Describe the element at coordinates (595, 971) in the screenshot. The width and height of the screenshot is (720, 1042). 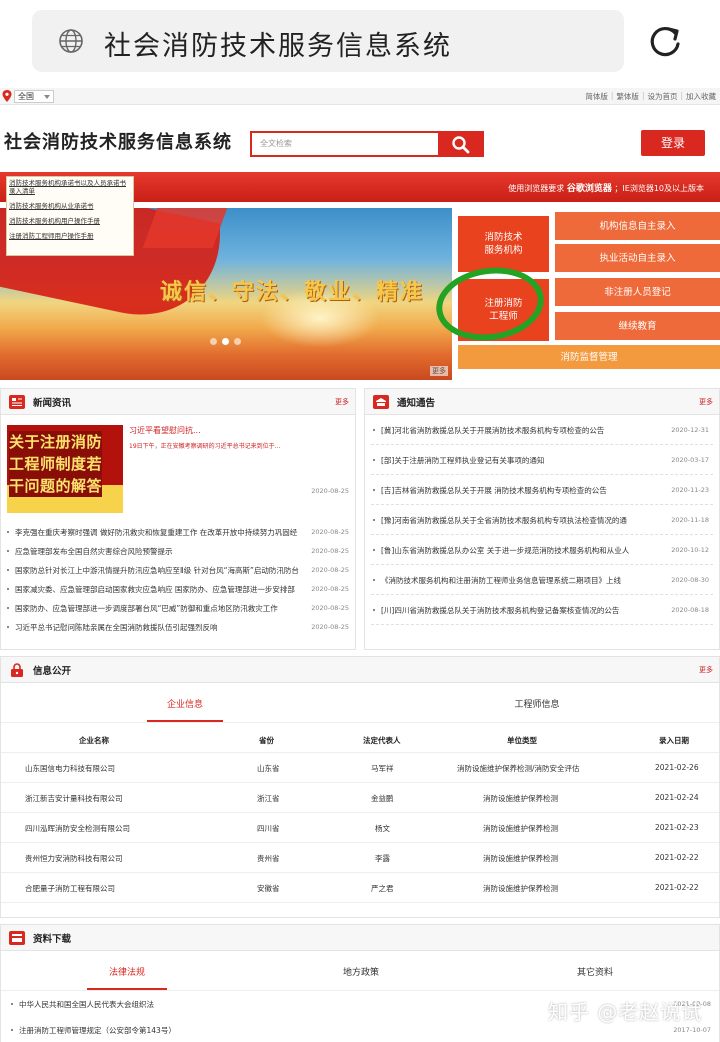
I see `tab-other-materials: 其它资料` at that location.